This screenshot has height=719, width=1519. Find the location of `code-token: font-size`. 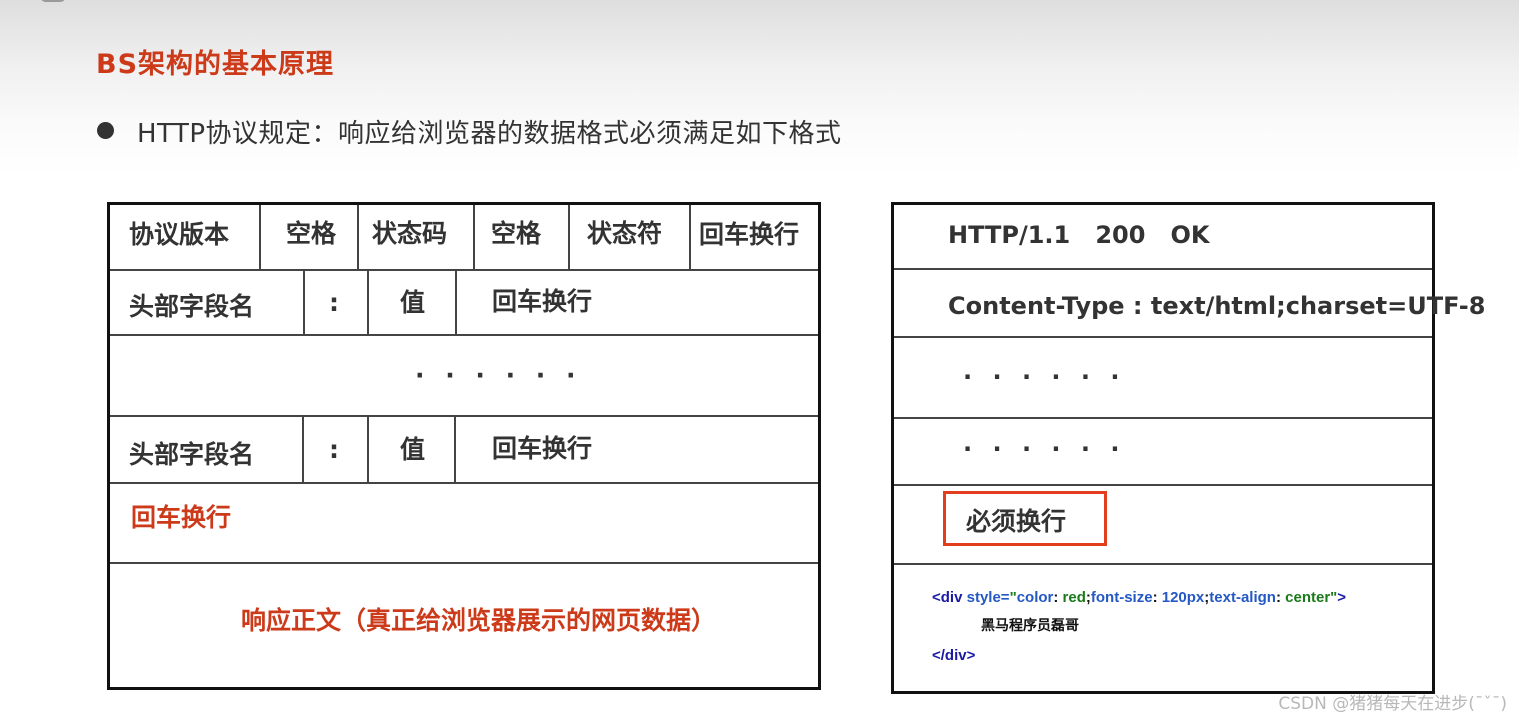

code-token: font-size is located at coordinates (1121, 597).